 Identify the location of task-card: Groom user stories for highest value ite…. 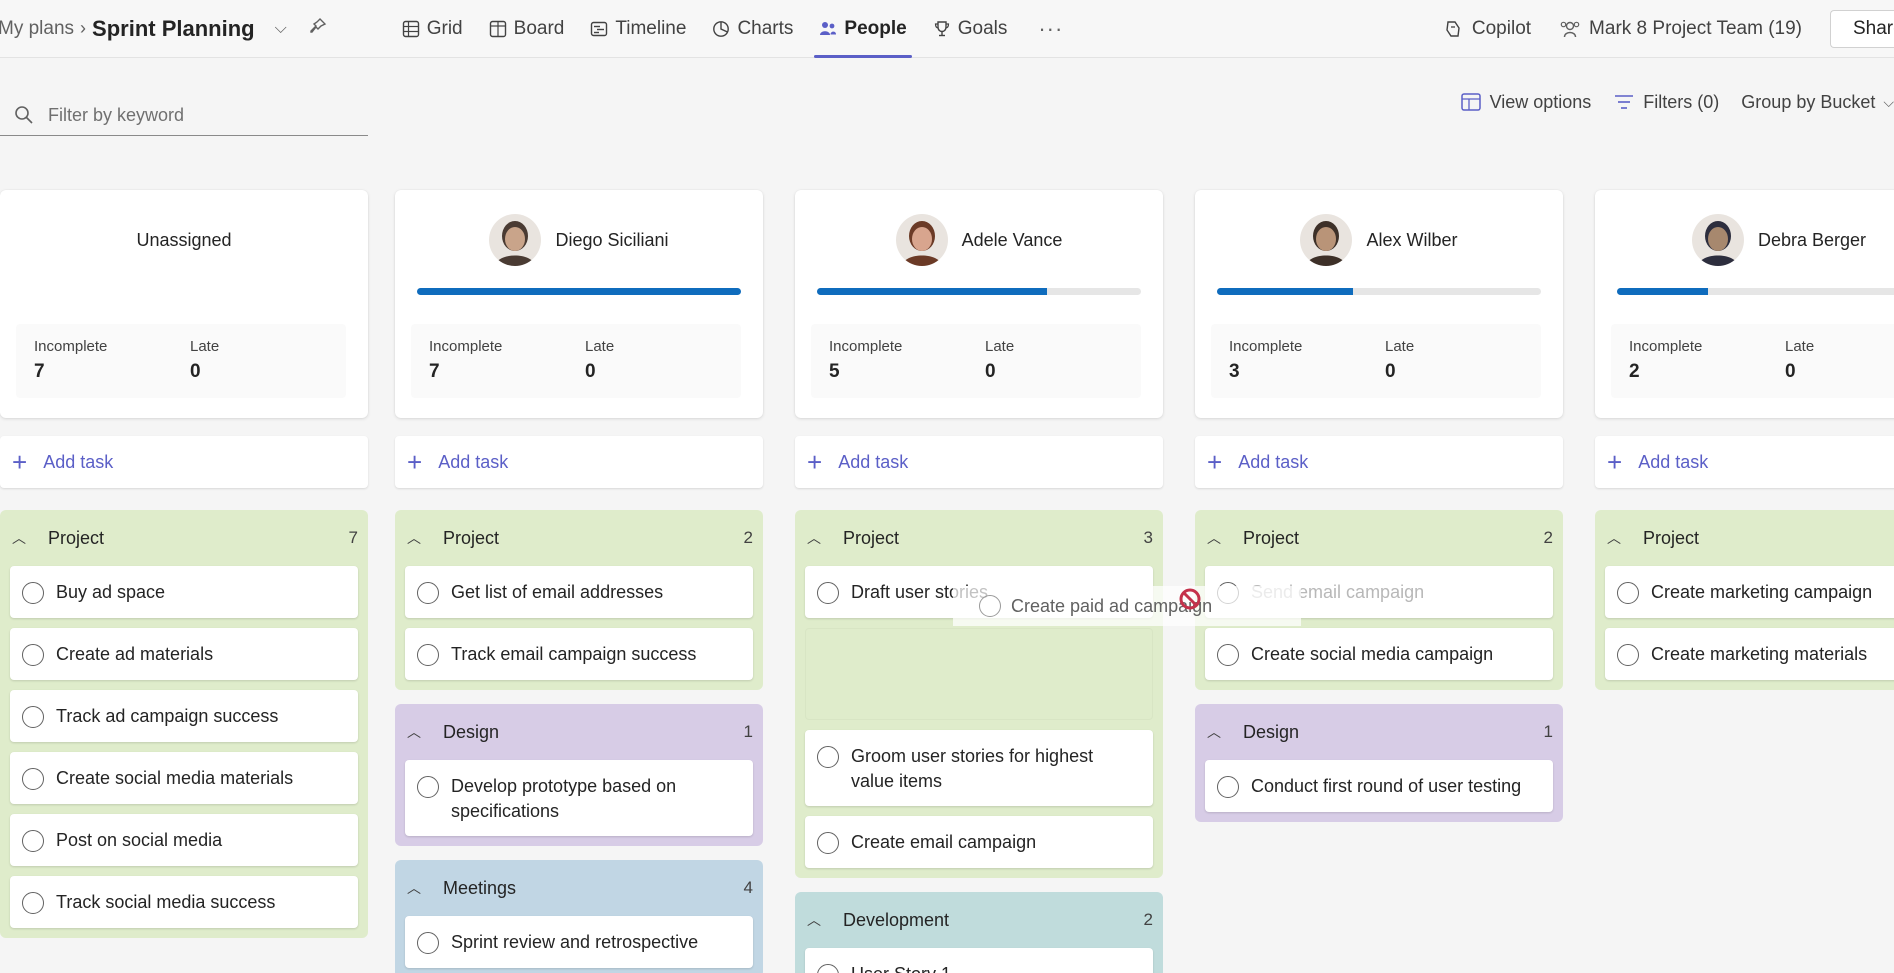
(979, 768).